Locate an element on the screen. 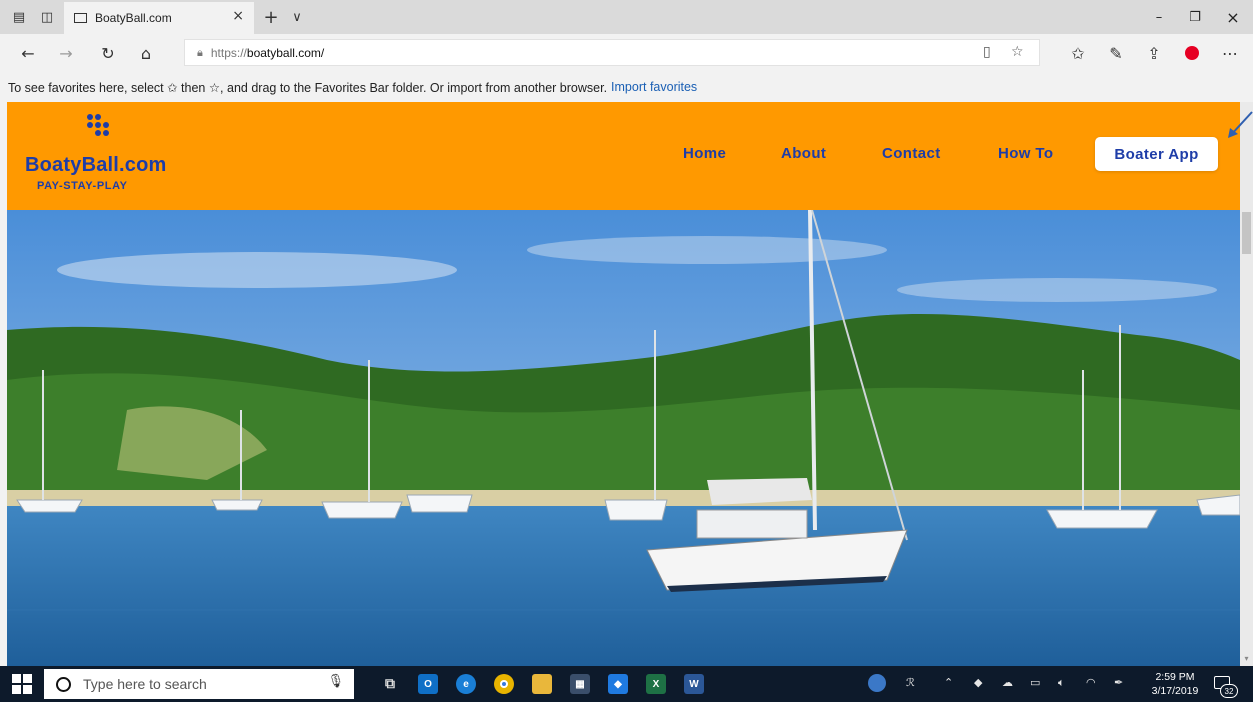 The height and width of the screenshot is (702, 1253). browser-tab-bar: ▤ ◫ BoatyBall.com × + ∨ – ❐ × is located at coordinates (626, 17).